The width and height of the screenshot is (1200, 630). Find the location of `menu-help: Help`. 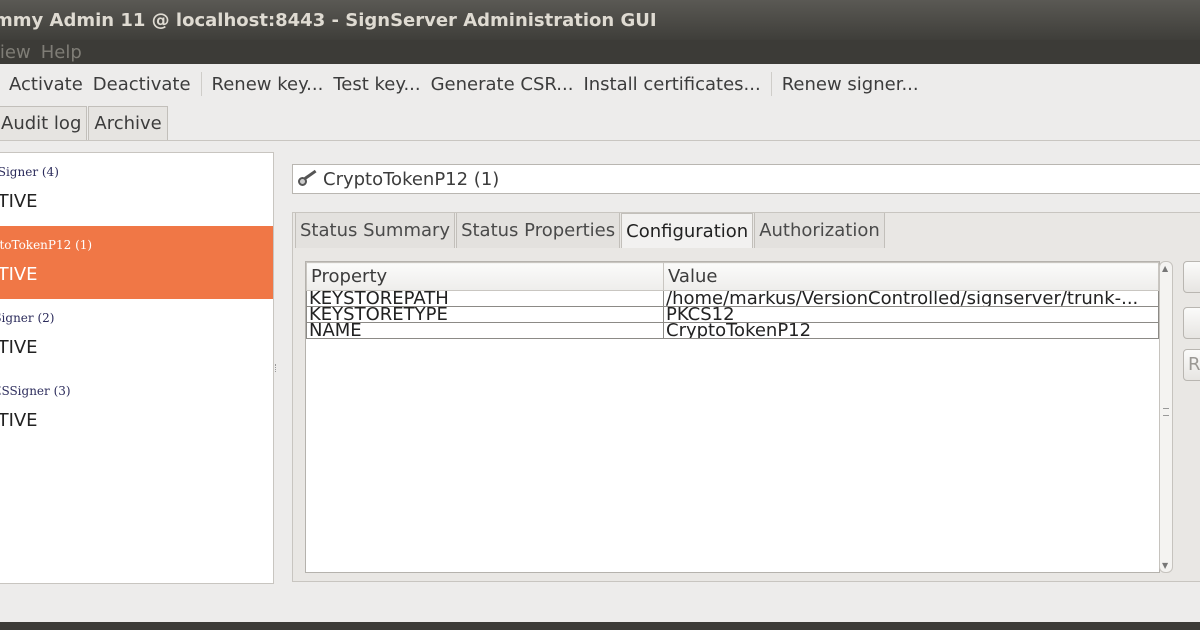

menu-help: Help is located at coordinates (61, 52).